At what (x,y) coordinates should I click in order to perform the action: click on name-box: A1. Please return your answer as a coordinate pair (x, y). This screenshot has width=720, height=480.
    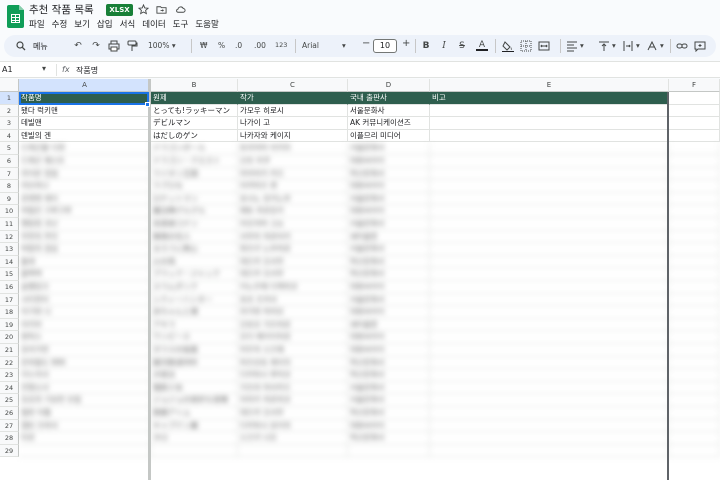
    Looking at the image, I should click on (7, 69).